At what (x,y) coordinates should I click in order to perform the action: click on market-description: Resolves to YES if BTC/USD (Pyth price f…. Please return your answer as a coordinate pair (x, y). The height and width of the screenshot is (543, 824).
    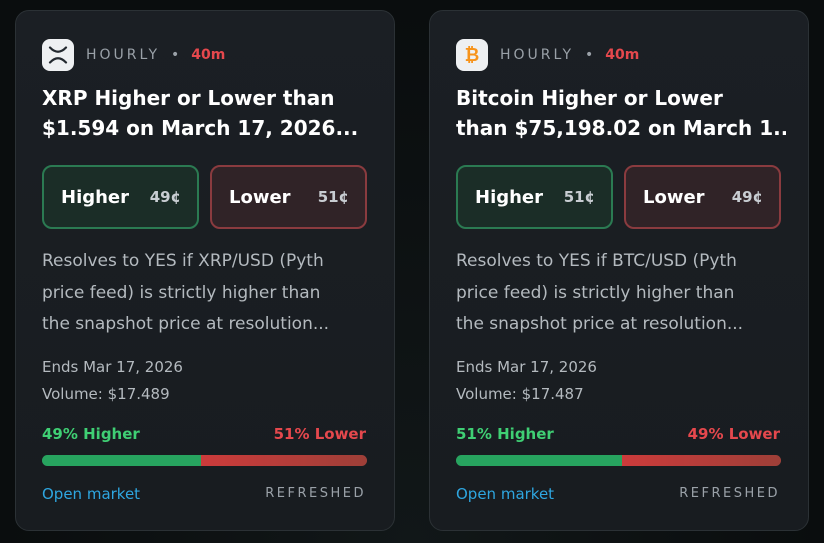
    Looking at the image, I should click on (600, 292).